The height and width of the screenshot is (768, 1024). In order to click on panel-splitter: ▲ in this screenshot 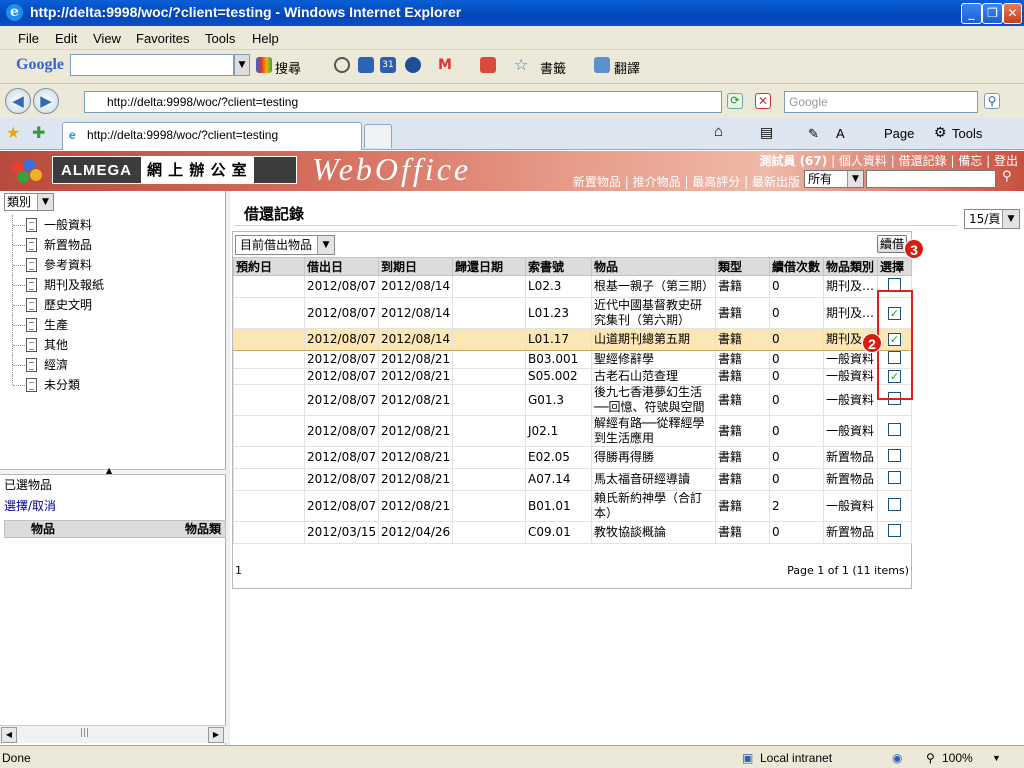, I will do `click(113, 470)`.